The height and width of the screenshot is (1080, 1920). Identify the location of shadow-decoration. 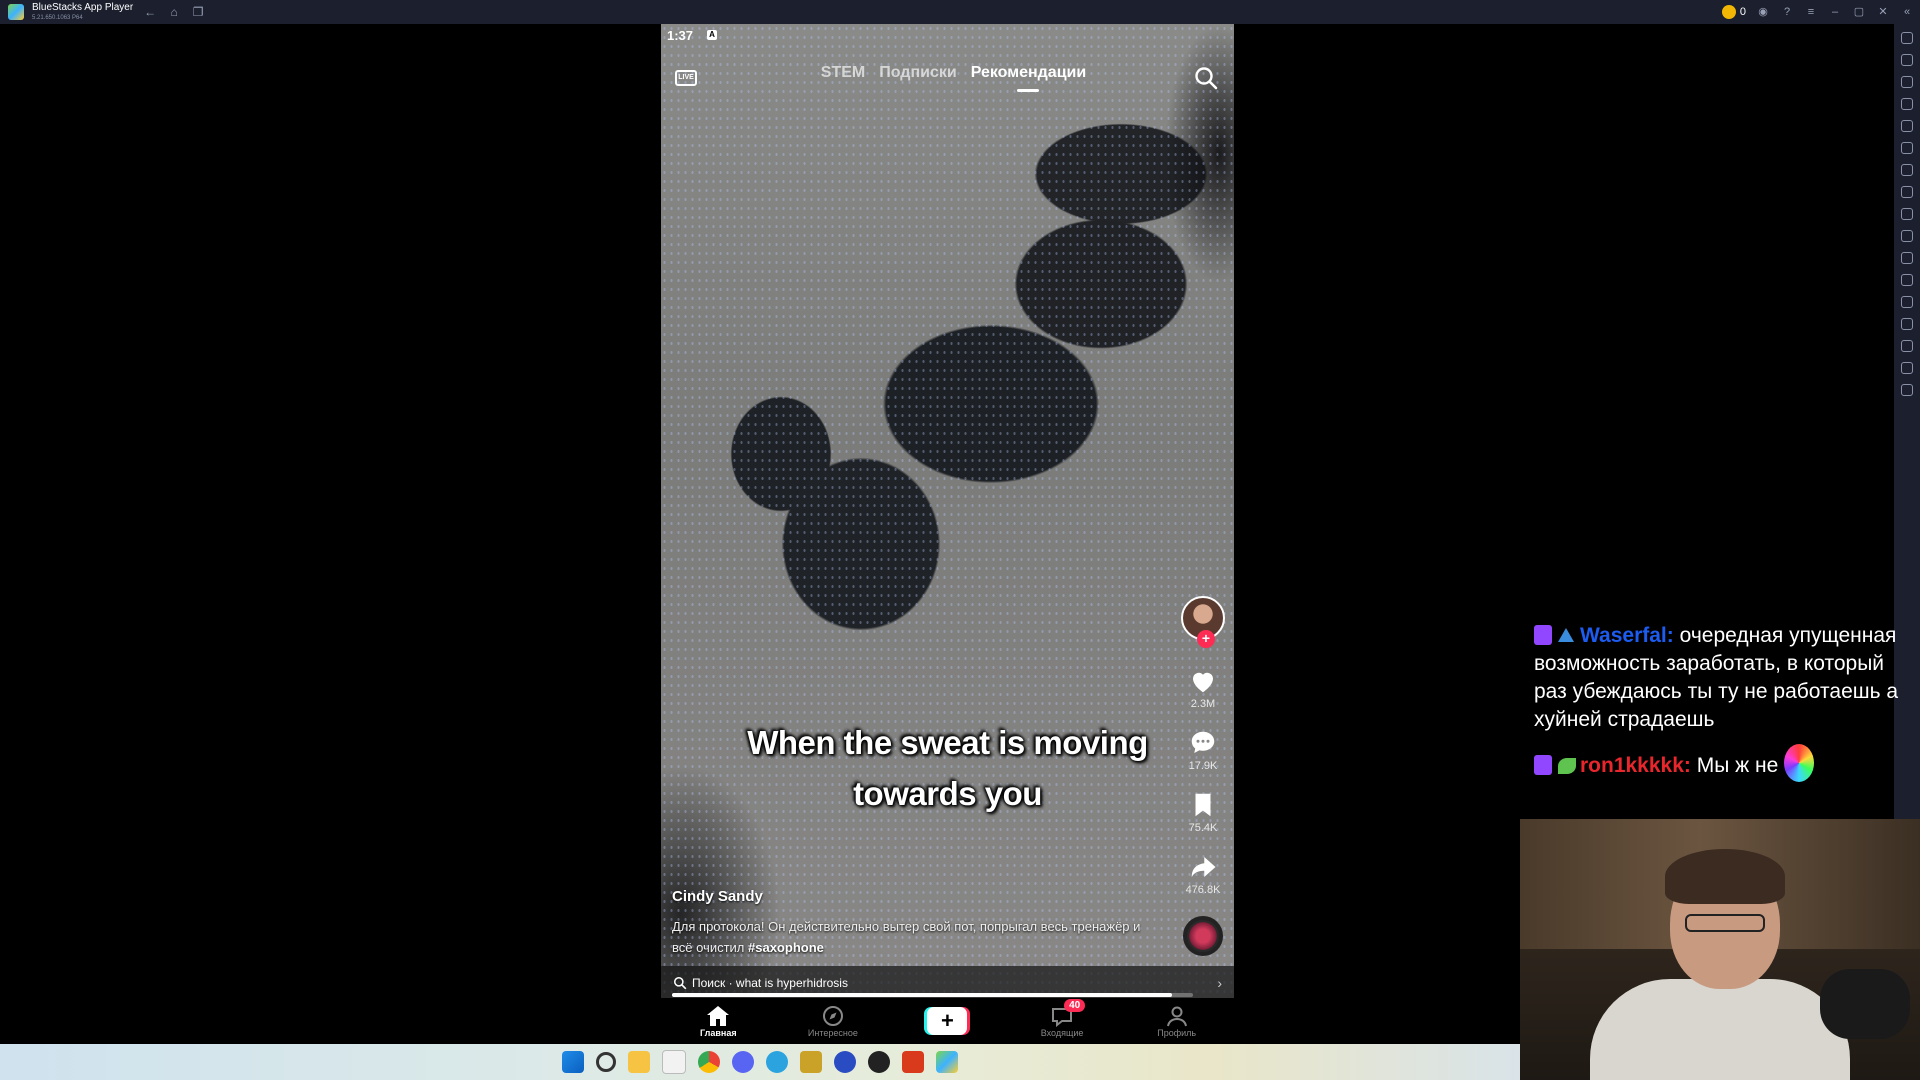
(1199, 154).